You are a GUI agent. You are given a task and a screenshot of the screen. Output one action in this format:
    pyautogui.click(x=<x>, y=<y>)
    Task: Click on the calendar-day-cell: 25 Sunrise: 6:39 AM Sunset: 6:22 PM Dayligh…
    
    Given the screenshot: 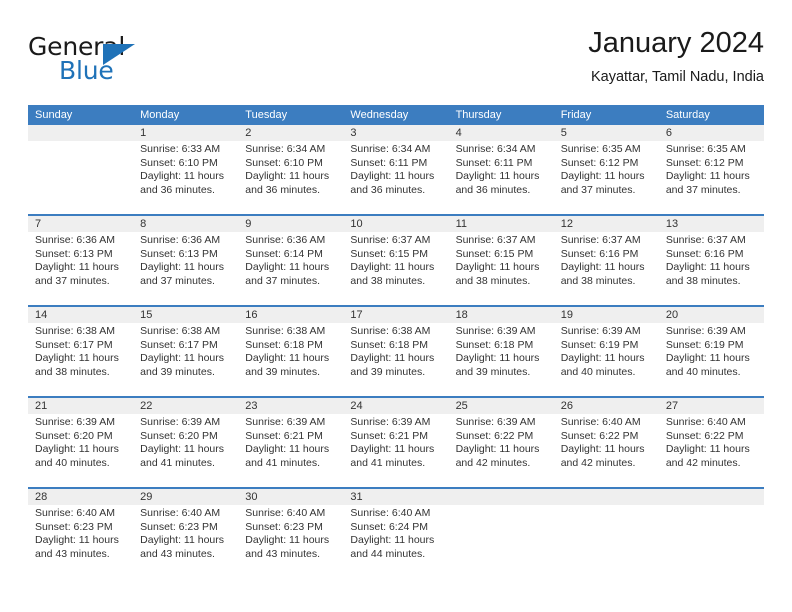 What is the action you would take?
    pyautogui.click(x=501, y=442)
    